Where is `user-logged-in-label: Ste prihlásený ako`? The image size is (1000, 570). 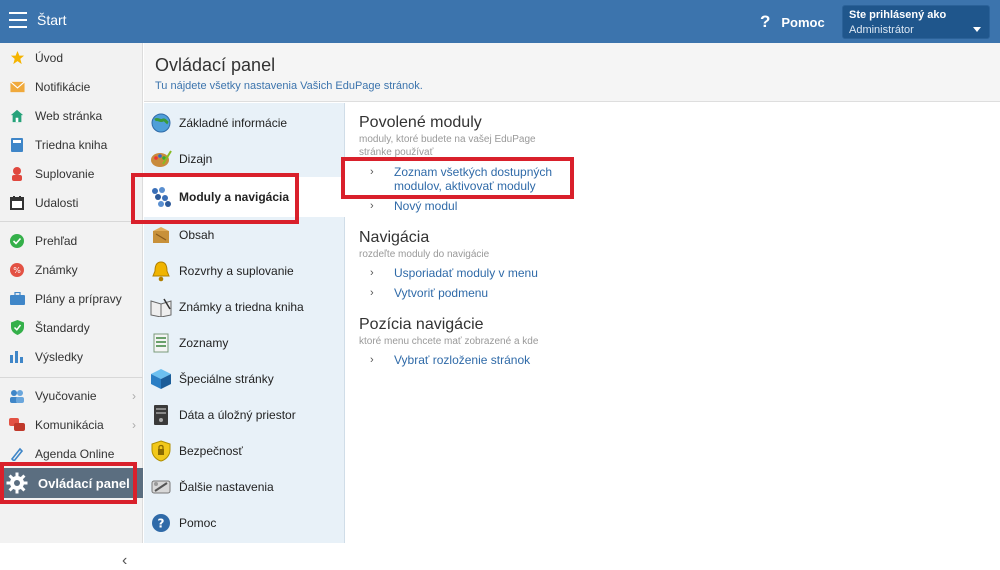
user-logged-in-label: Ste prihlásený ako is located at coordinates (898, 15).